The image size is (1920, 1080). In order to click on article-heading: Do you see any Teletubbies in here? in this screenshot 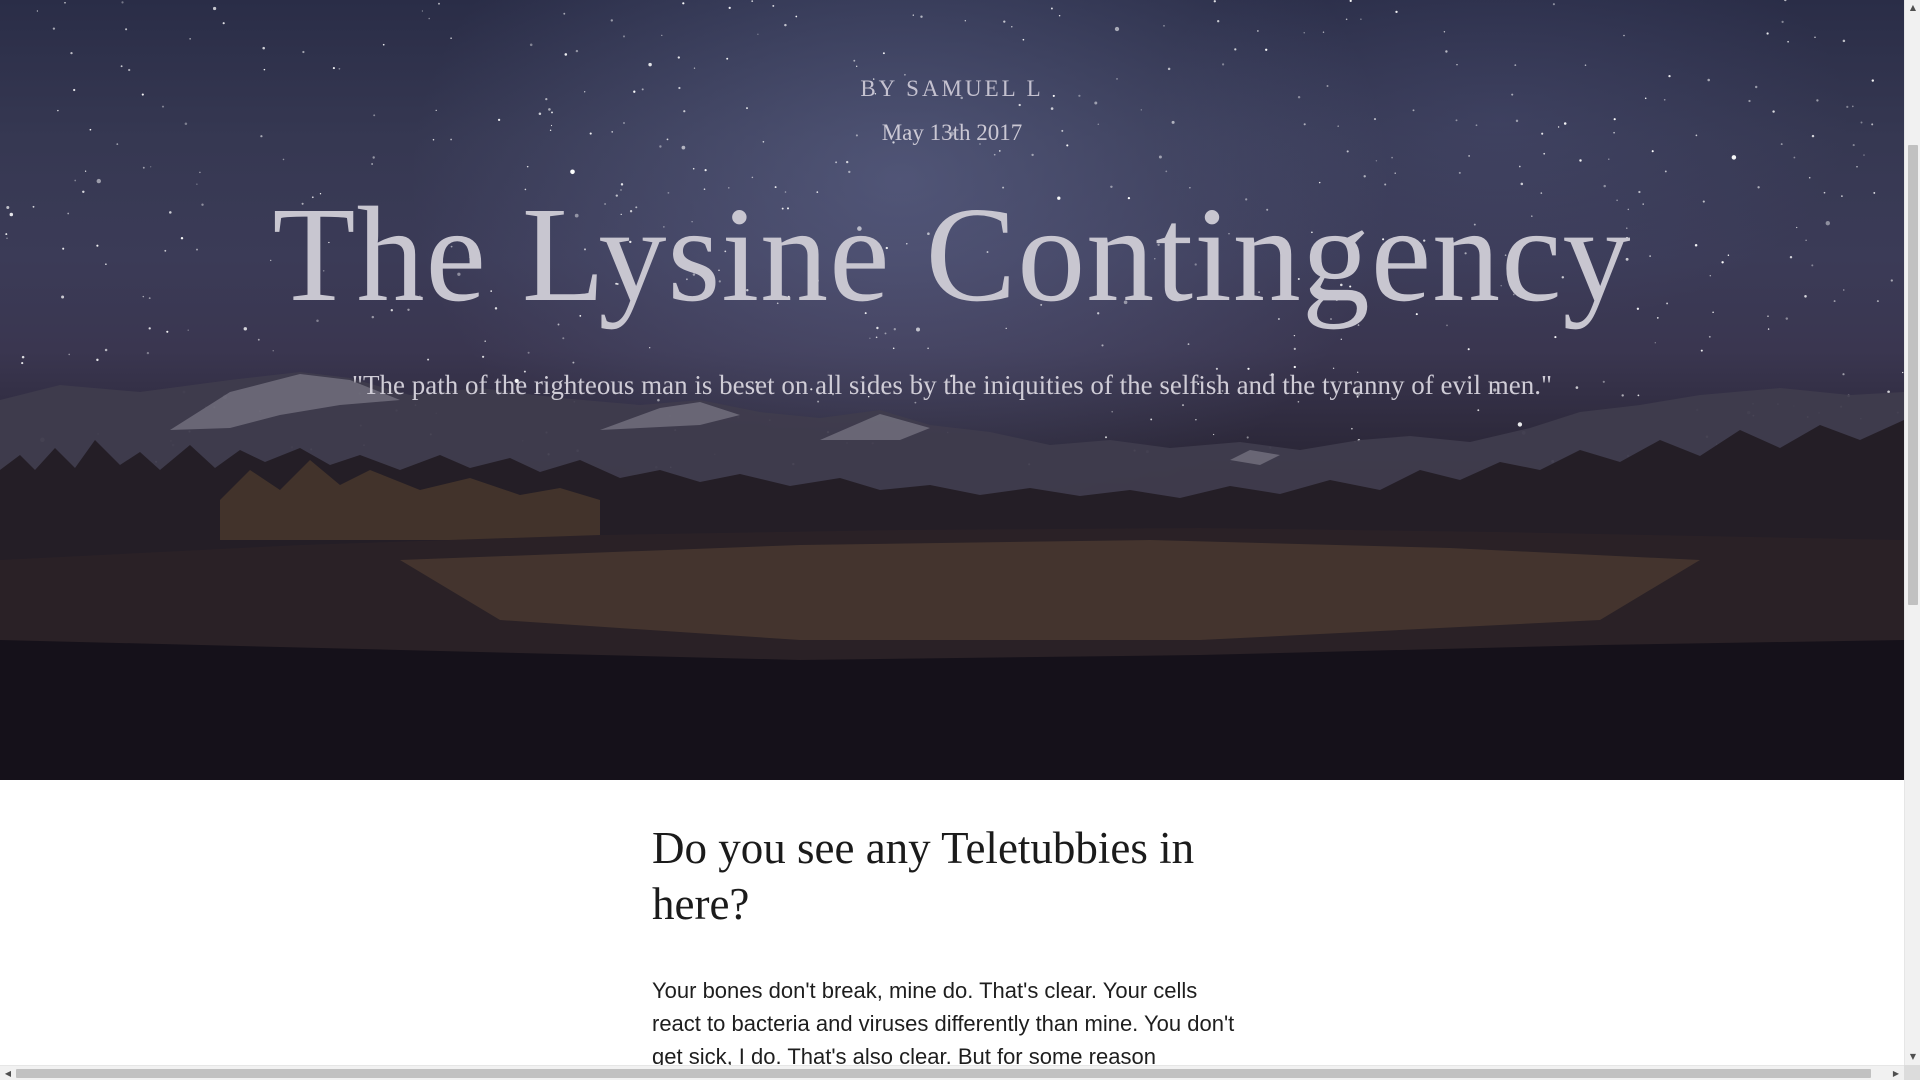, I will do `click(923, 876)`.